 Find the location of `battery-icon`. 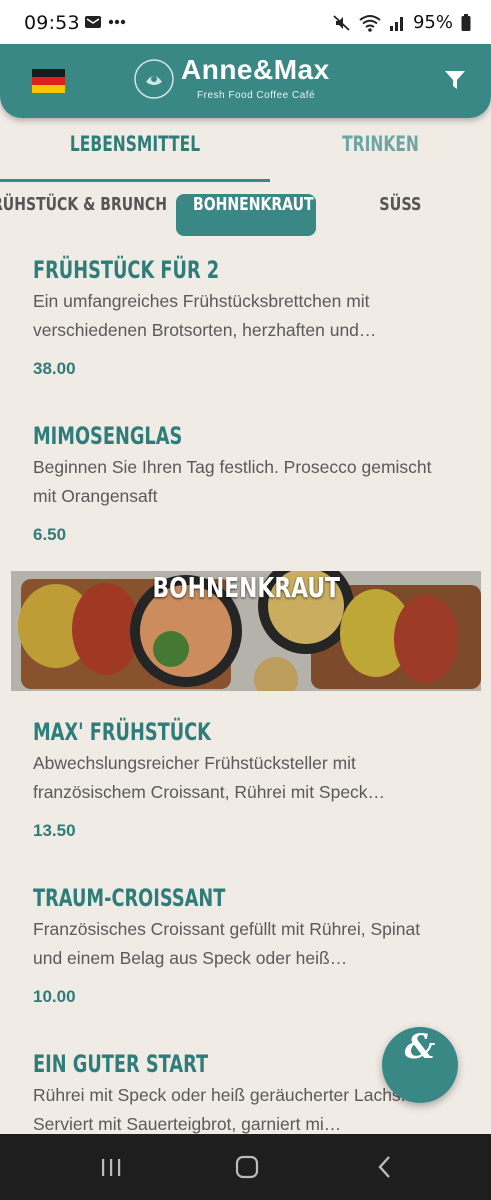

battery-icon is located at coordinates (466, 22).